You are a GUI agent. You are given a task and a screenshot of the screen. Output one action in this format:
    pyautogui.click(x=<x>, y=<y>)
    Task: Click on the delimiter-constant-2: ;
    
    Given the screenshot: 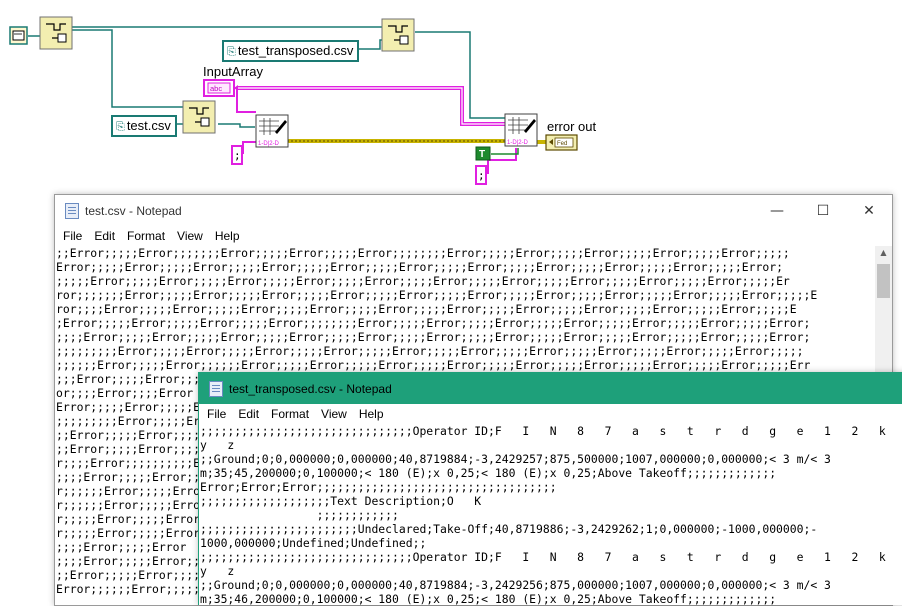 What is the action you would take?
    pyautogui.click(x=481, y=175)
    